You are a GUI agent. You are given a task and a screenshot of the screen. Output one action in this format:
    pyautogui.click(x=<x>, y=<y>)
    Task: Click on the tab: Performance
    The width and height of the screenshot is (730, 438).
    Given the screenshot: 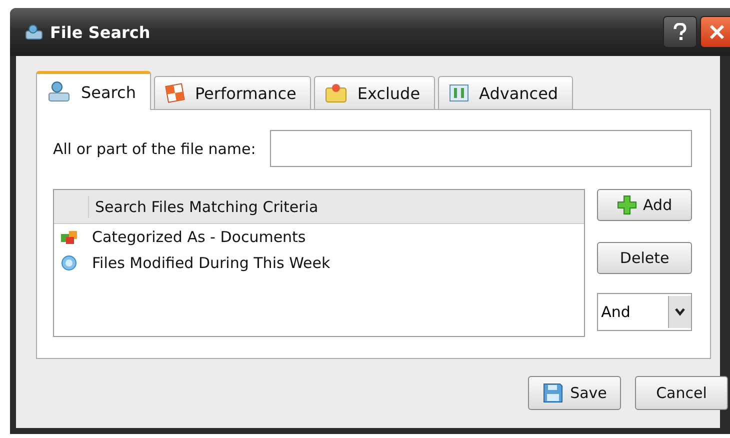 What is the action you would take?
    pyautogui.click(x=233, y=92)
    